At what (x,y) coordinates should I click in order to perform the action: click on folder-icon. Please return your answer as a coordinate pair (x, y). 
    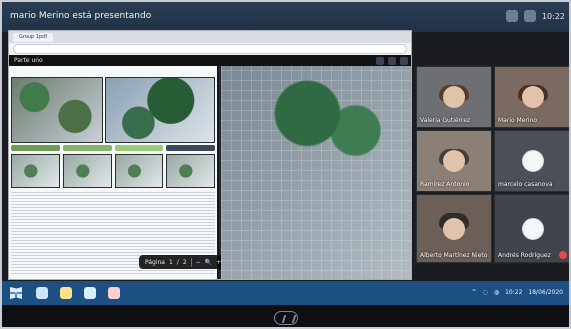
    Looking at the image, I should click on (66, 293).